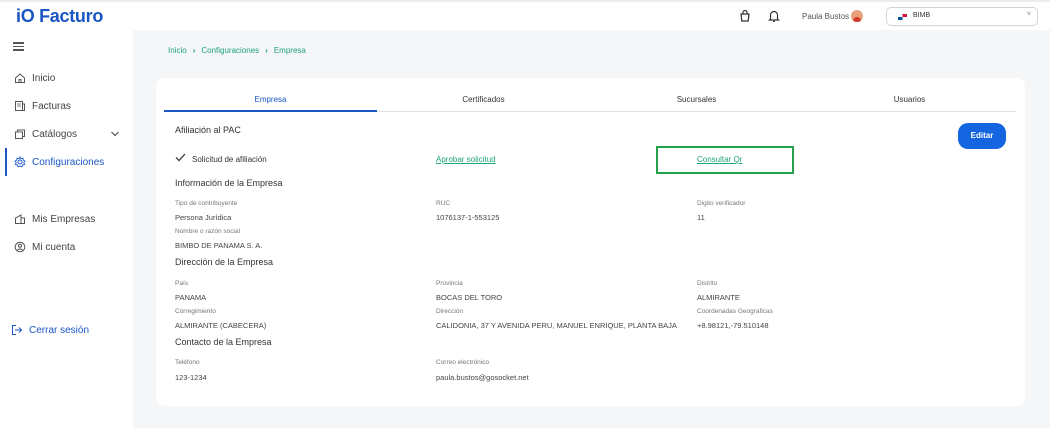  I want to click on tab-empresa: Empresa, so click(270, 99).